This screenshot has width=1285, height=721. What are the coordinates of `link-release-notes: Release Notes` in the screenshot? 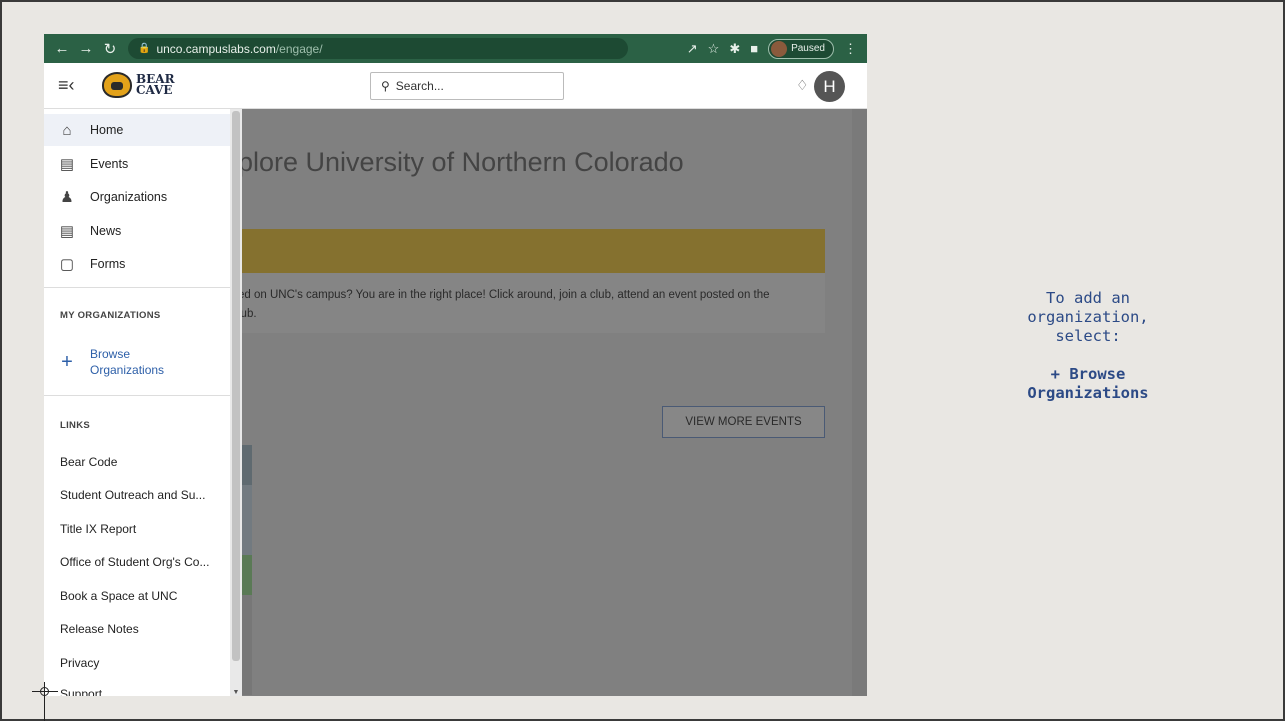 It's located at (99, 629).